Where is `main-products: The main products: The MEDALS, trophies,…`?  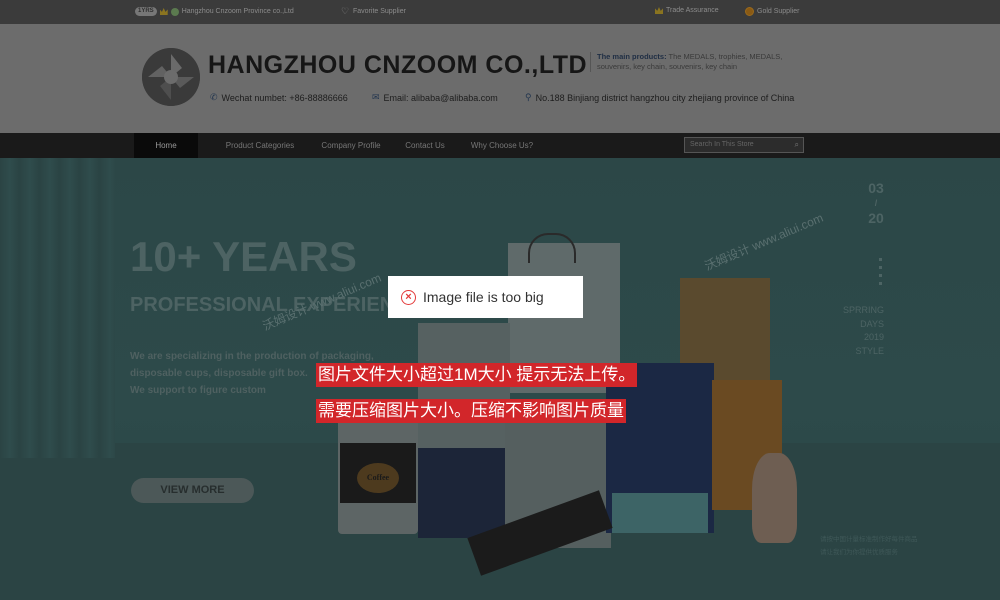 main-products: The main products: The MEDALS, trophies,… is located at coordinates (696, 62).